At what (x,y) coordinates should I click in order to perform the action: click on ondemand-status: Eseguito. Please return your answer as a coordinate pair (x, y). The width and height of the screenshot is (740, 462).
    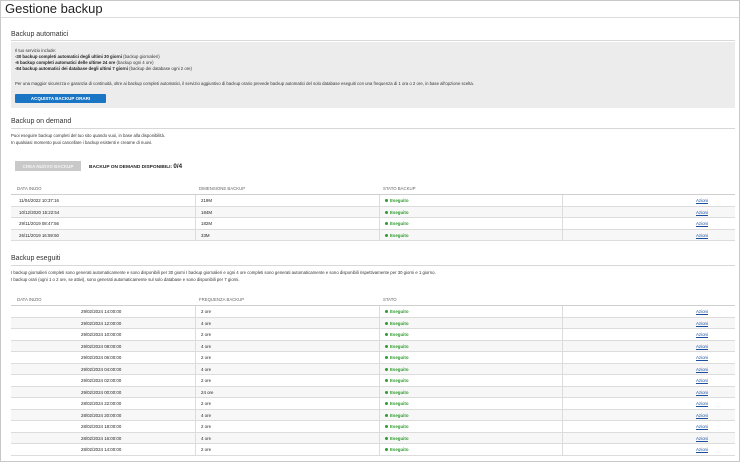
    Looking at the image, I should click on (397, 235).